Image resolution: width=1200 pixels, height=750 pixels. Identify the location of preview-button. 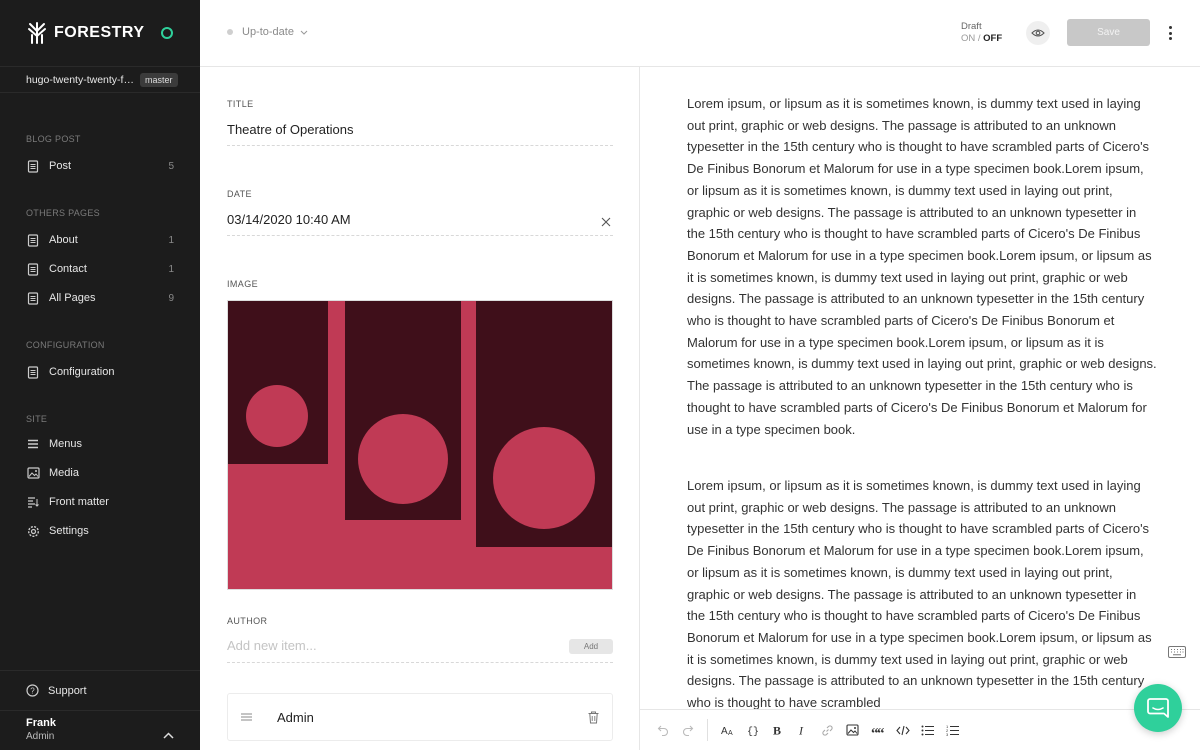
(1038, 33).